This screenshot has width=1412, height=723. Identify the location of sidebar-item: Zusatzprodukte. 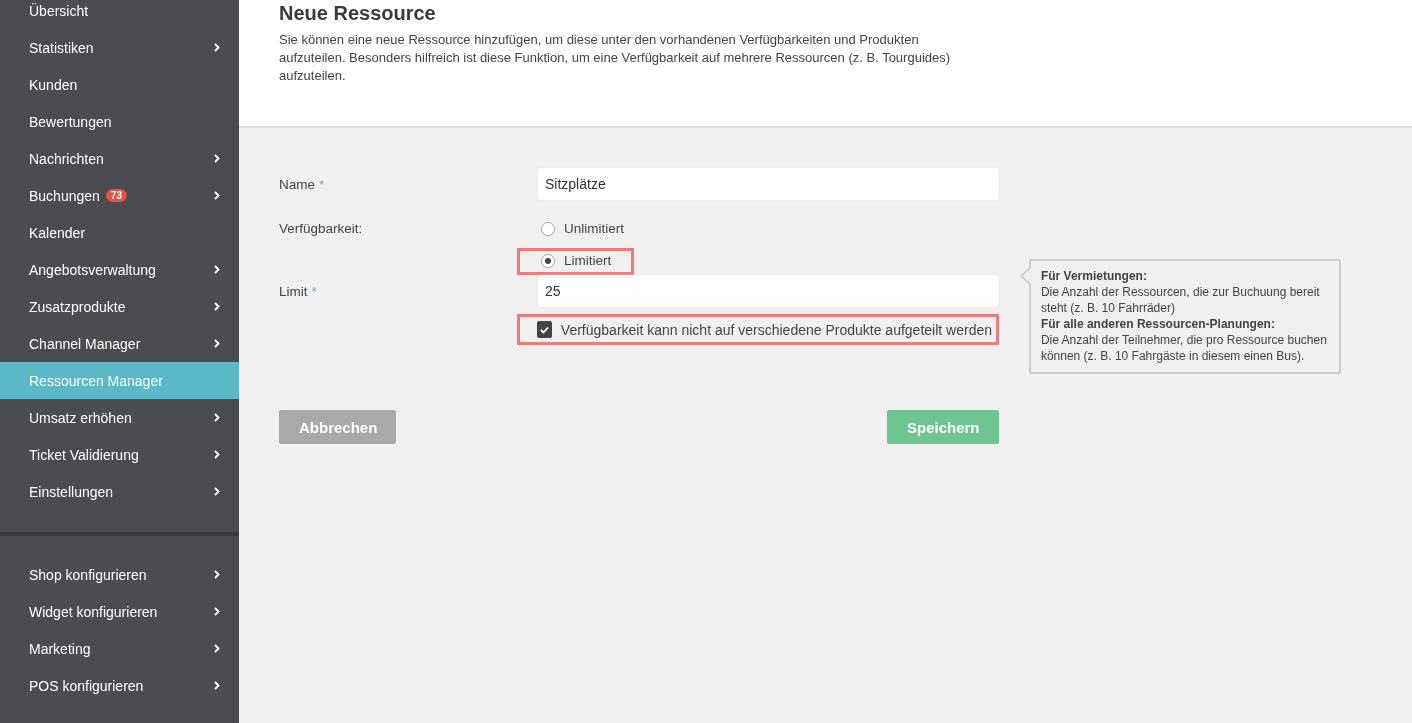
(119, 306).